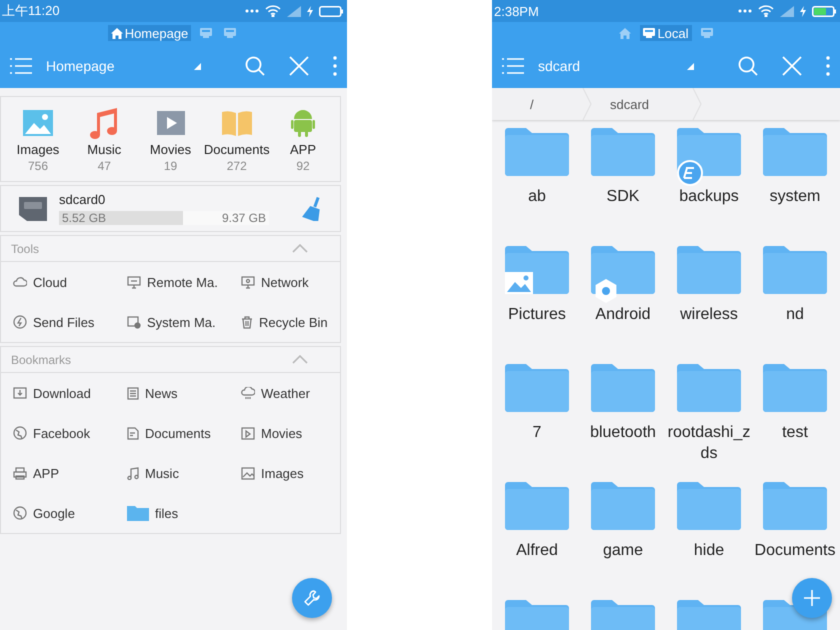  Describe the element at coordinates (293, 322) in the screenshot. I see `section-item: Recycle Bin` at that location.